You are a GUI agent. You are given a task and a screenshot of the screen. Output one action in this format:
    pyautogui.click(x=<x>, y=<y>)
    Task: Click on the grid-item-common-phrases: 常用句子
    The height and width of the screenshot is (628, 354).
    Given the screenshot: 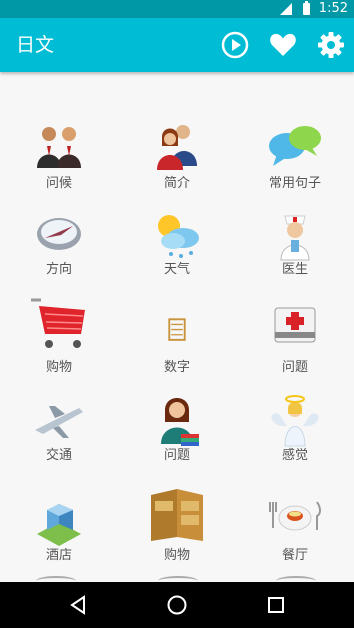 What is the action you would take?
    pyautogui.click(x=295, y=167)
    